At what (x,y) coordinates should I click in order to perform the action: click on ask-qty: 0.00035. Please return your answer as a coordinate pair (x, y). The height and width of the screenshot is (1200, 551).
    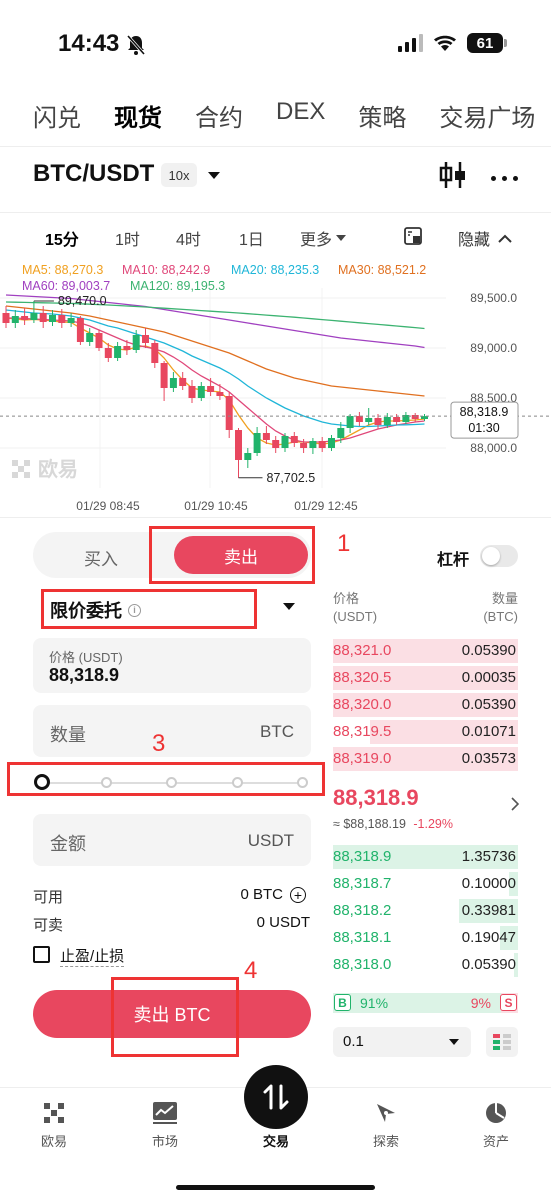
    Looking at the image, I should click on (488, 677).